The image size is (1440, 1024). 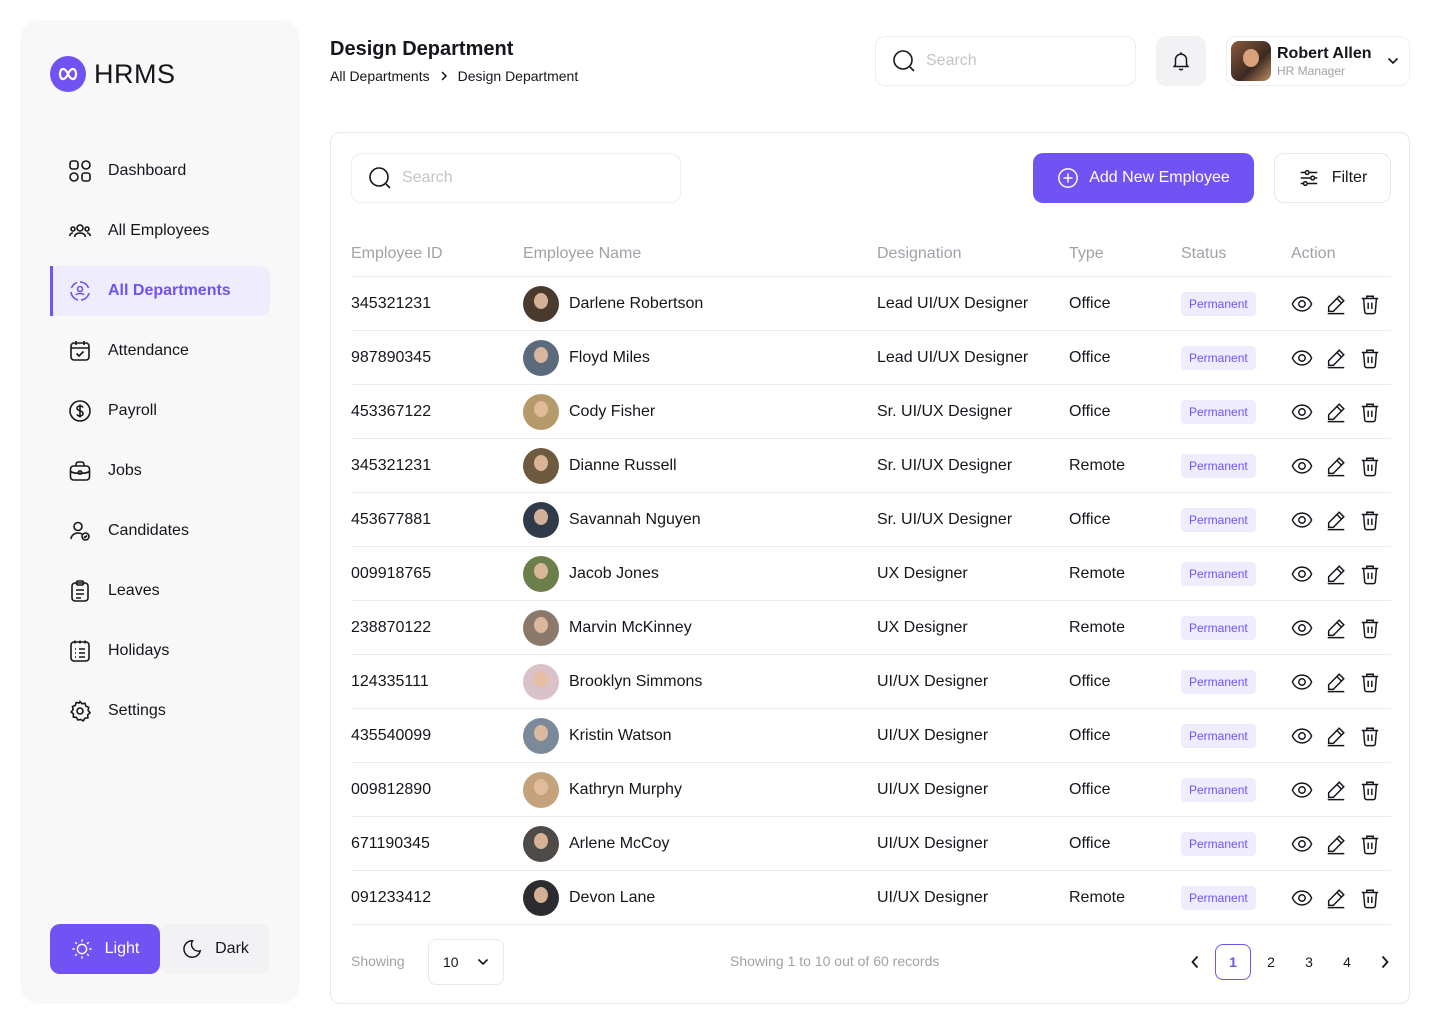 I want to click on employee-name: Savannah Nguyen, so click(x=635, y=520).